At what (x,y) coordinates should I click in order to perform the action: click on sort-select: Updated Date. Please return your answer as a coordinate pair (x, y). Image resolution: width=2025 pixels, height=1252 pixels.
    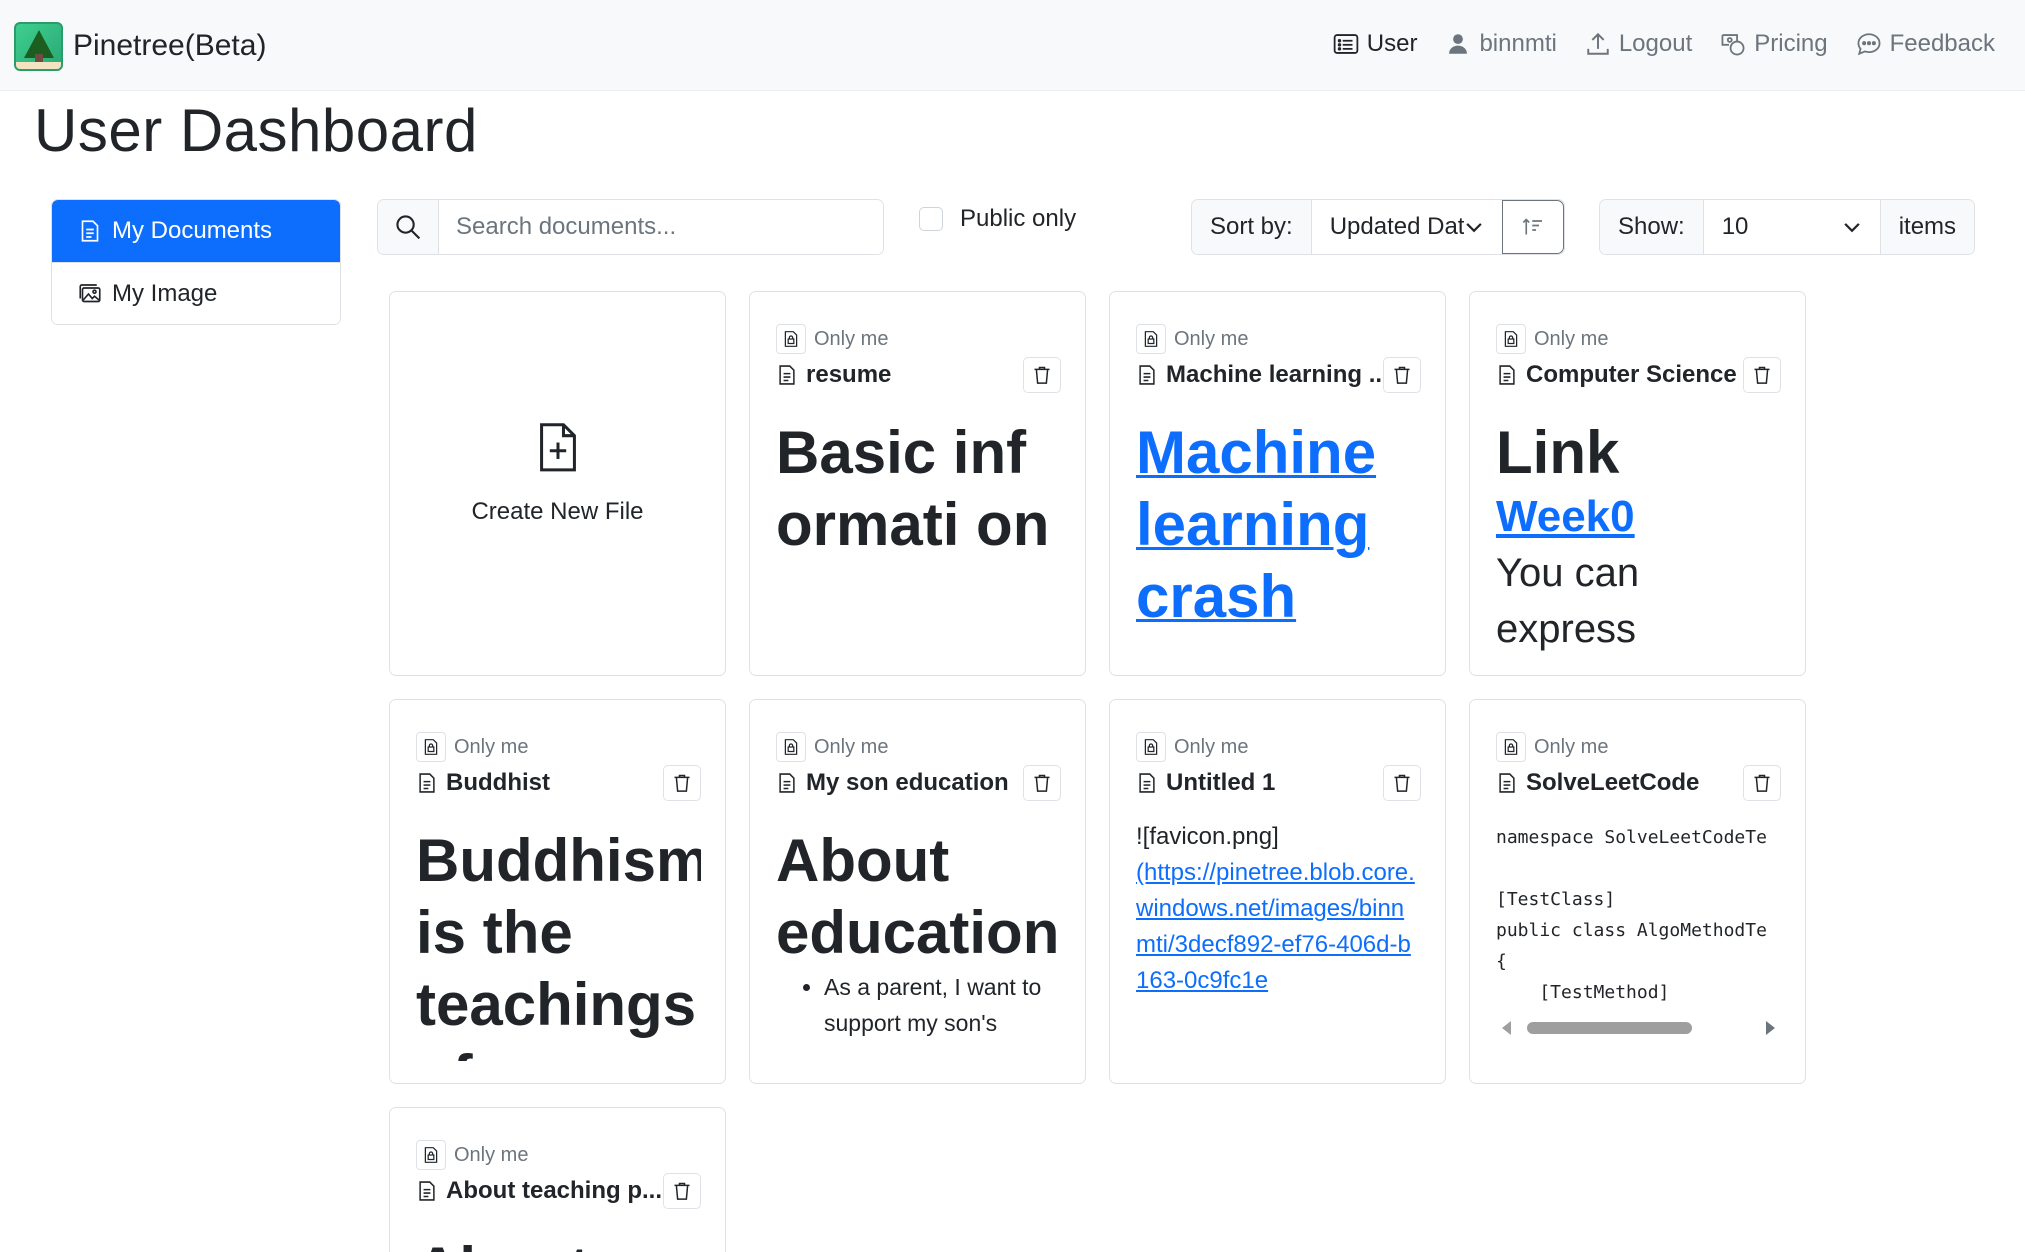
    Looking at the image, I should click on (1406, 227).